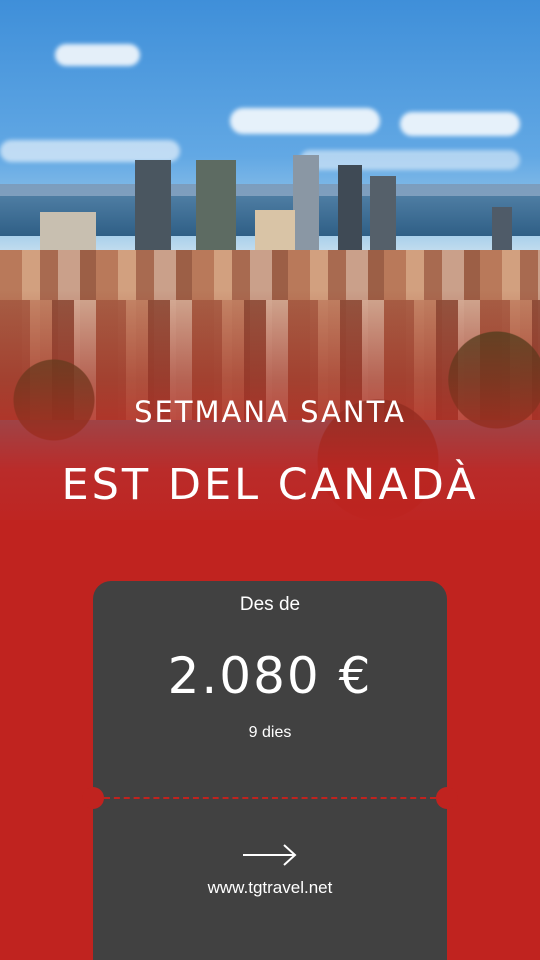  What do you see at coordinates (270, 604) in the screenshot?
I see `from-label: Des de` at bounding box center [270, 604].